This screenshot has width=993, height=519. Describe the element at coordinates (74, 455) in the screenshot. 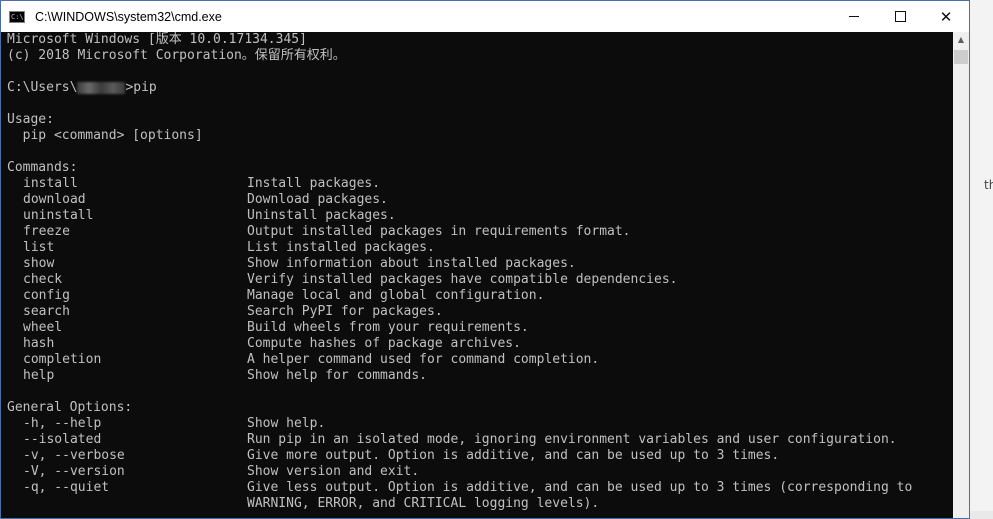

I see `option-name: -v, --verbose` at that location.